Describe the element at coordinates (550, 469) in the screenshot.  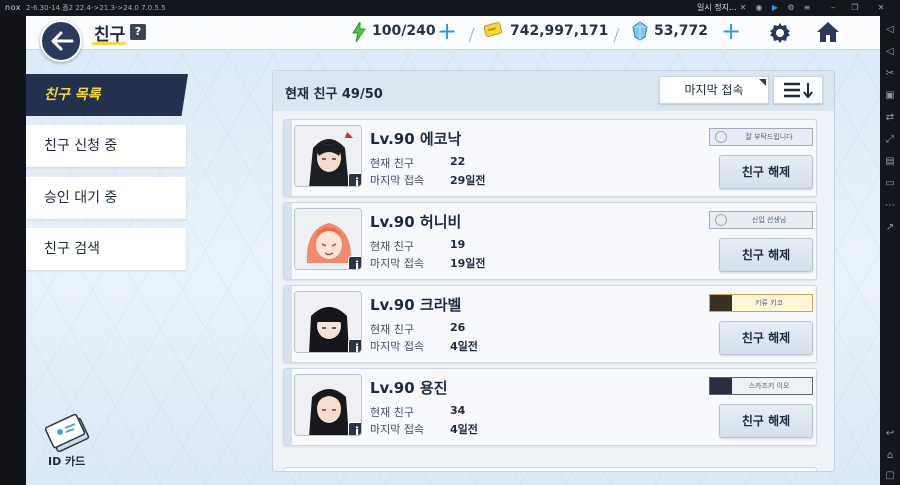
I see `friend-card-partial` at that location.